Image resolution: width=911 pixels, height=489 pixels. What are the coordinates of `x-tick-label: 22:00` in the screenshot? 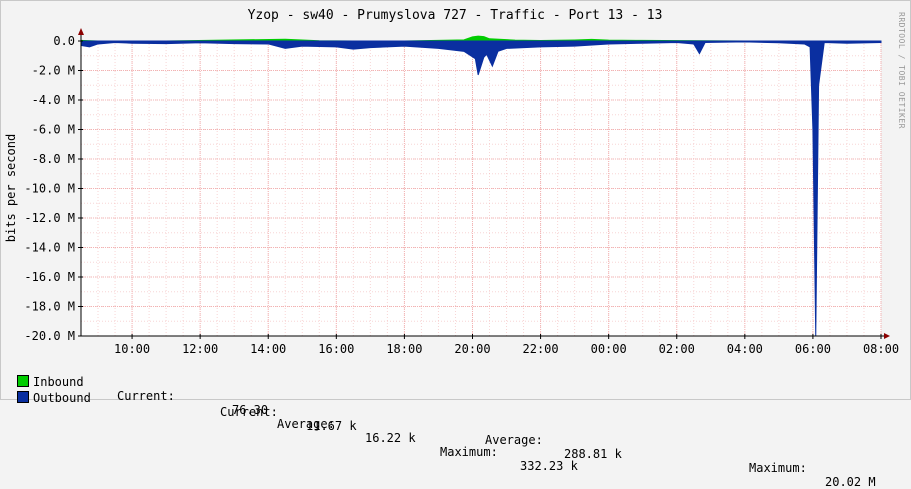 It's located at (541, 349).